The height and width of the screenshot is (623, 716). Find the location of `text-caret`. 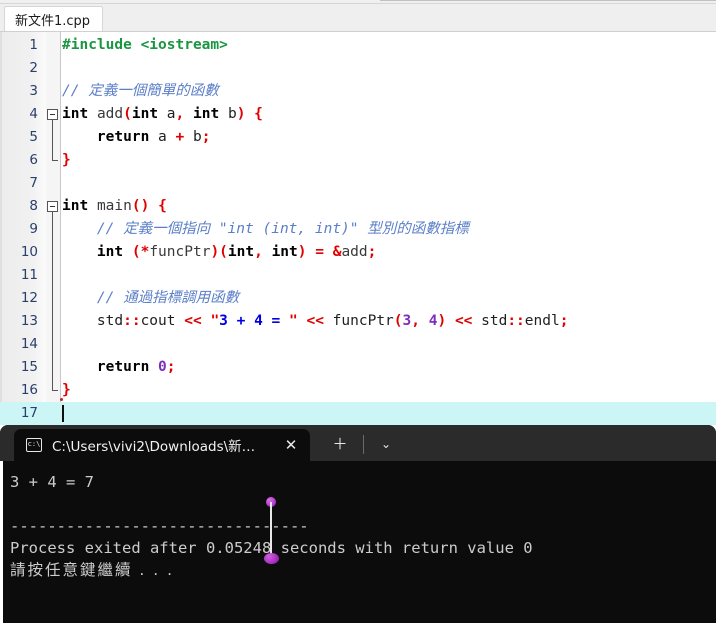

text-caret is located at coordinates (63, 413).